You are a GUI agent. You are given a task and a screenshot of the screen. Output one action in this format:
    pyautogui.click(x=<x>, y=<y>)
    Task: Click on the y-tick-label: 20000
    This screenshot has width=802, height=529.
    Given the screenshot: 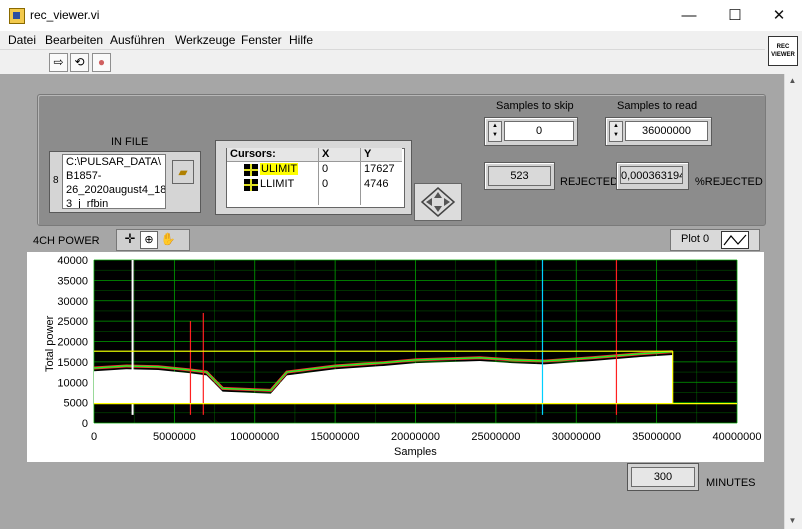 What is the action you would take?
    pyautogui.click(x=72, y=343)
    